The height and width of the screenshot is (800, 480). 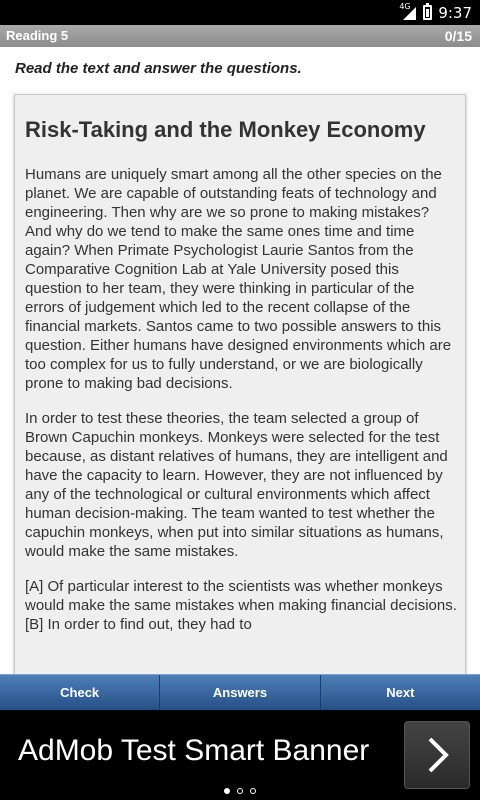 What do you see at coordinates (437, 755) in the screenshot?
I see `chevron-right-icon` at bounding box center [437, 755].